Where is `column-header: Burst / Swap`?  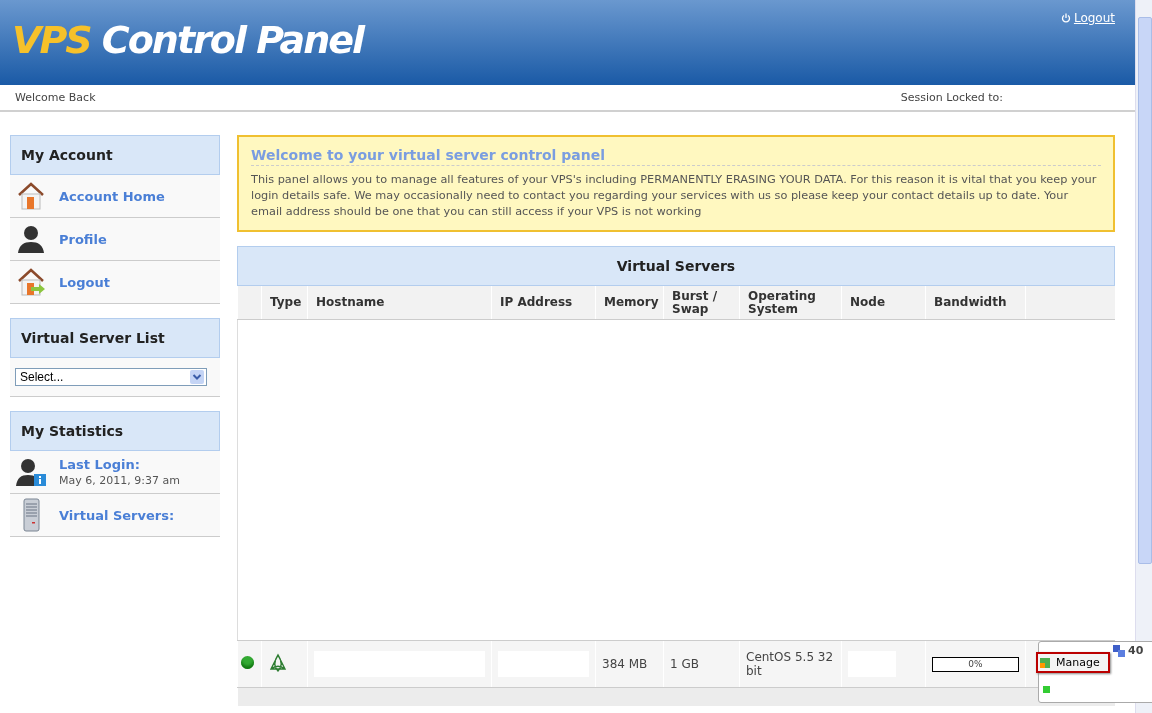
column-header: Burst / Swap is located at coordinates (695, 302).